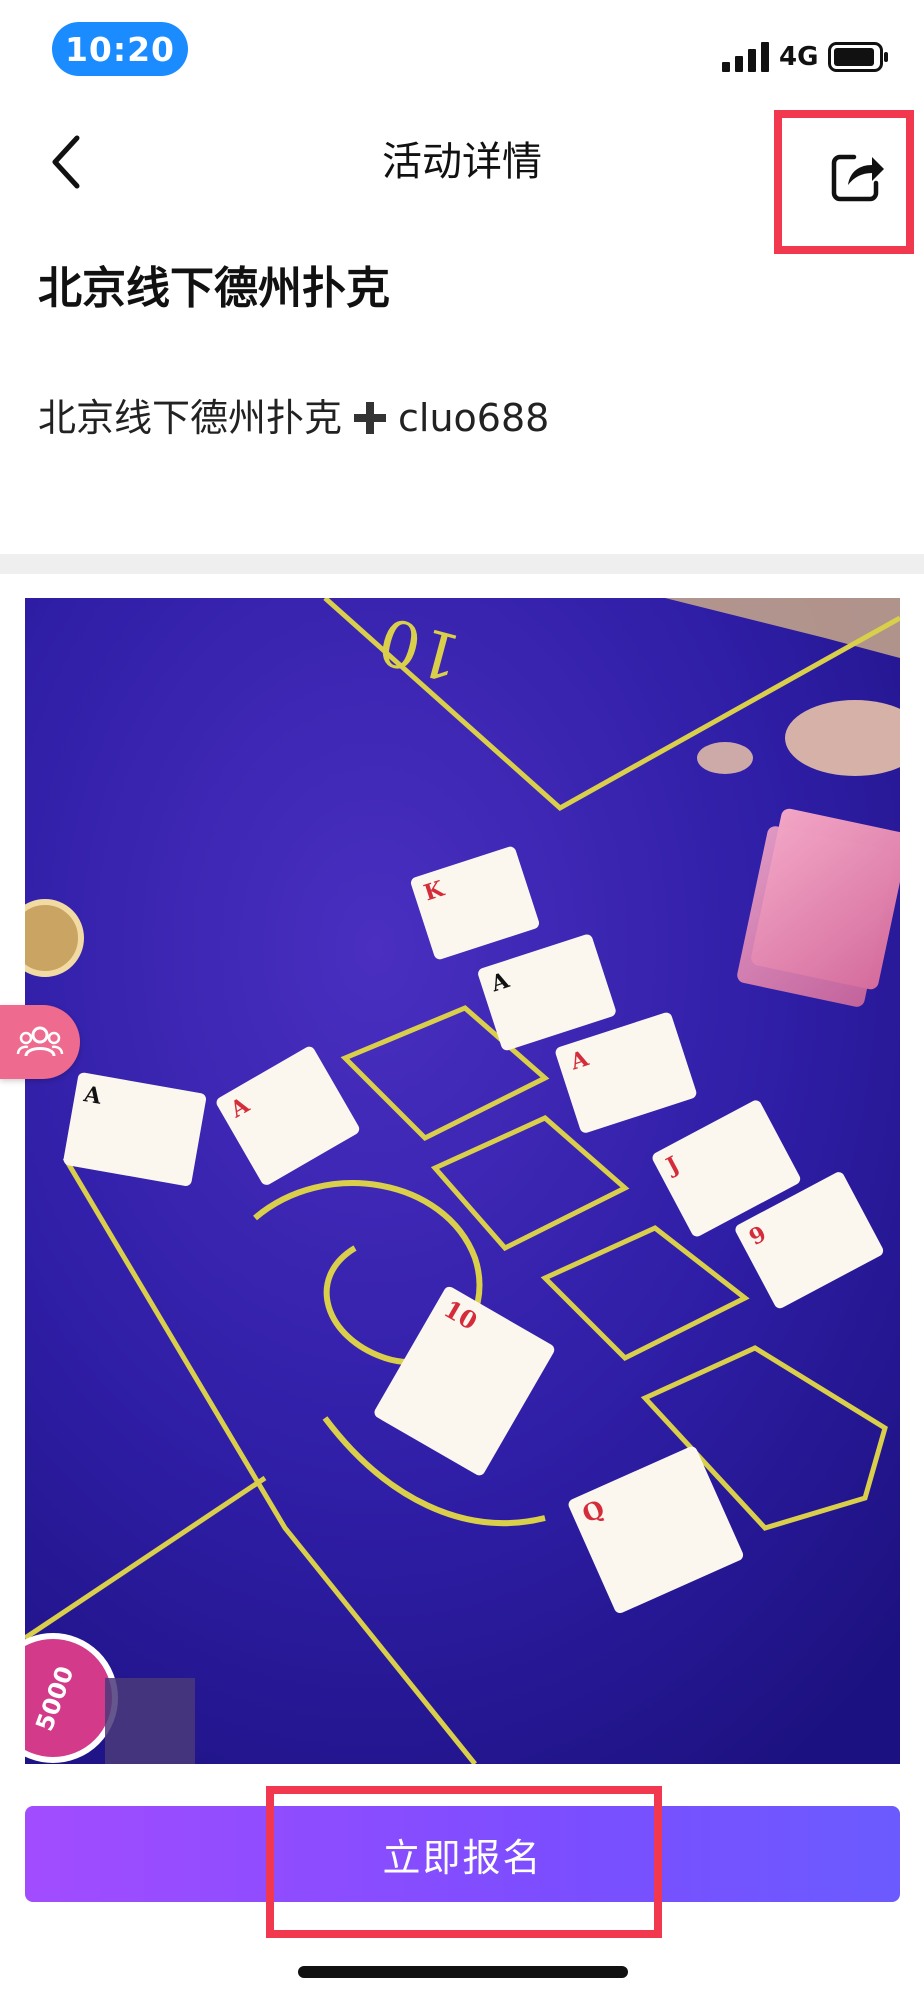  Describe the element at coordinates (214, 288) in the screenshot. I see `event-title: 北京线下德州扑克` at that location.